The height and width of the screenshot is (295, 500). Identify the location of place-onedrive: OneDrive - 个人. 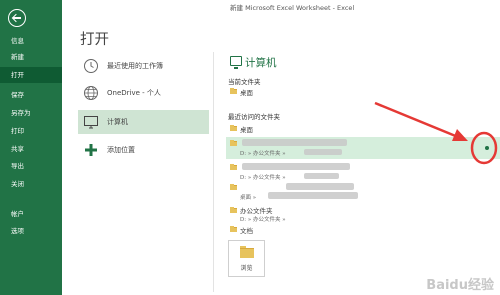
(143, 93).